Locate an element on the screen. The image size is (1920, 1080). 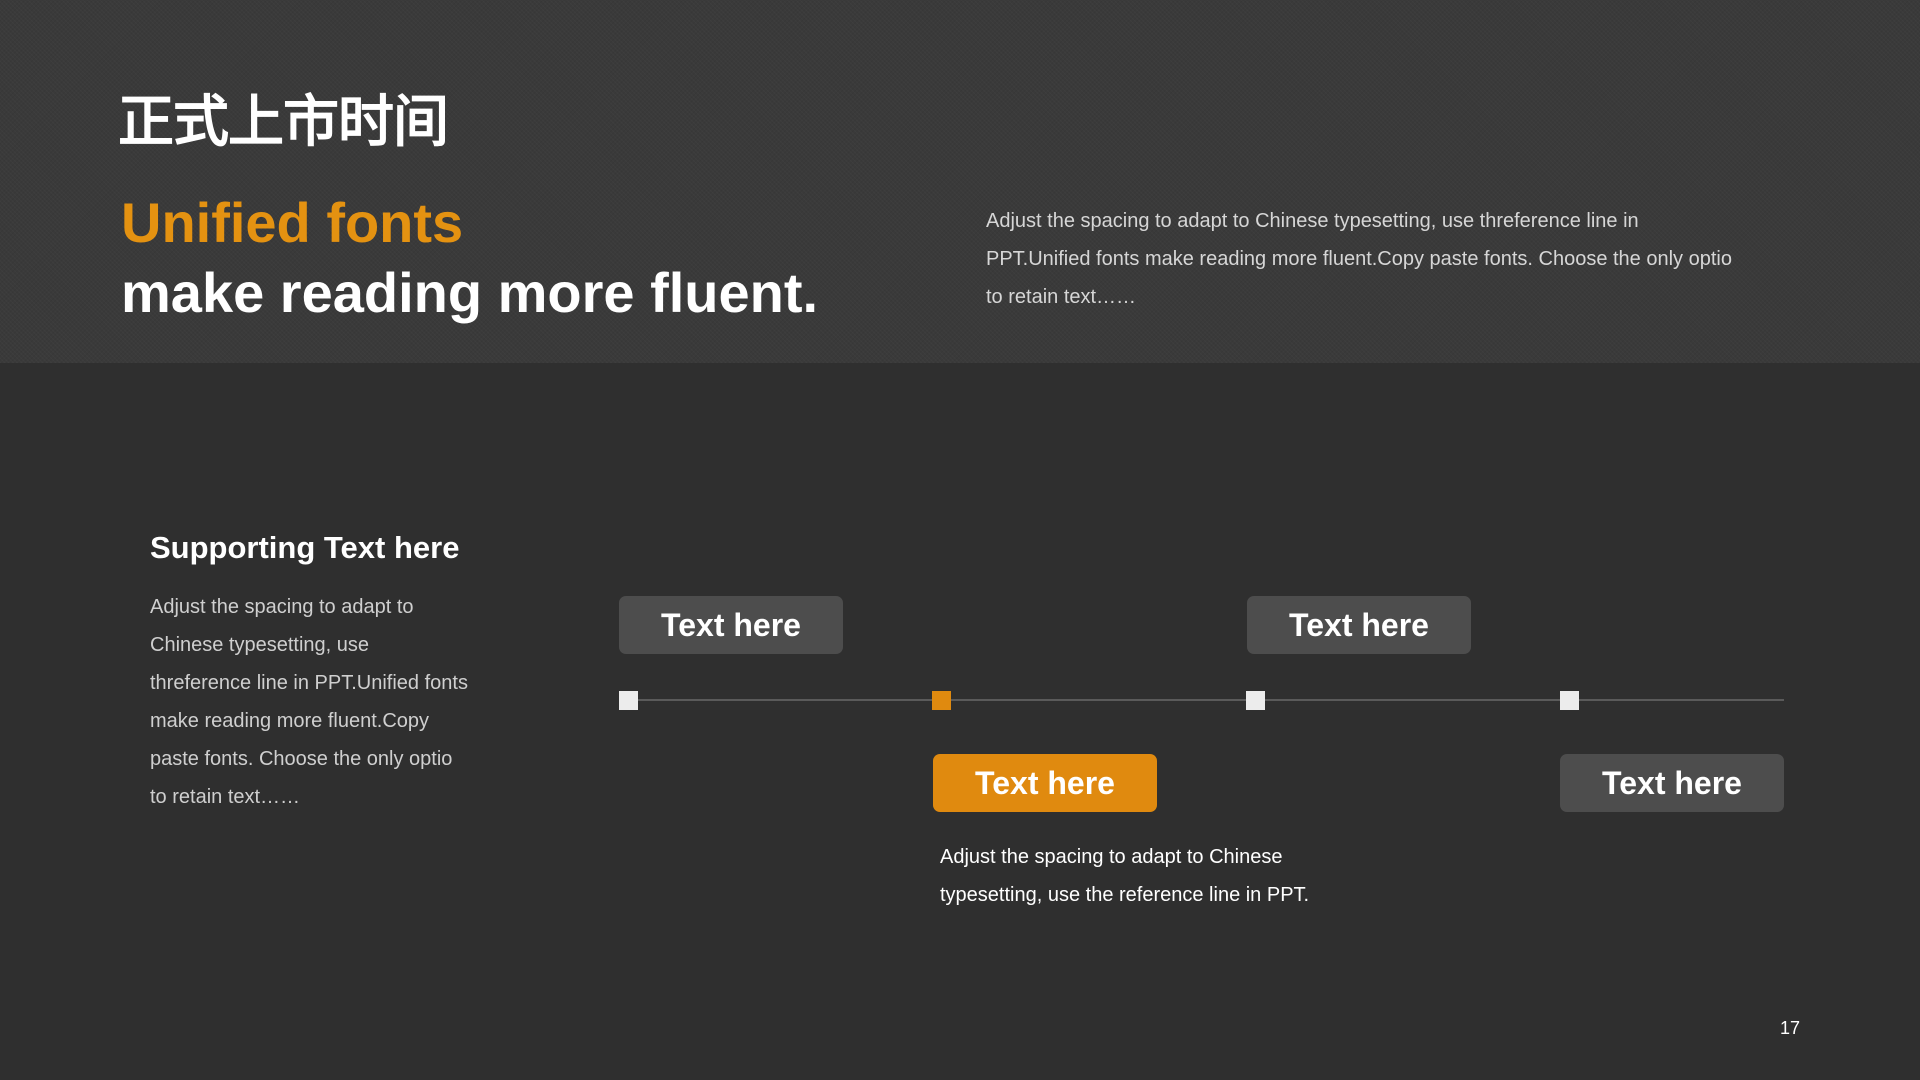
timeline-label-4: Text here is located at coordinates (1672, 783).